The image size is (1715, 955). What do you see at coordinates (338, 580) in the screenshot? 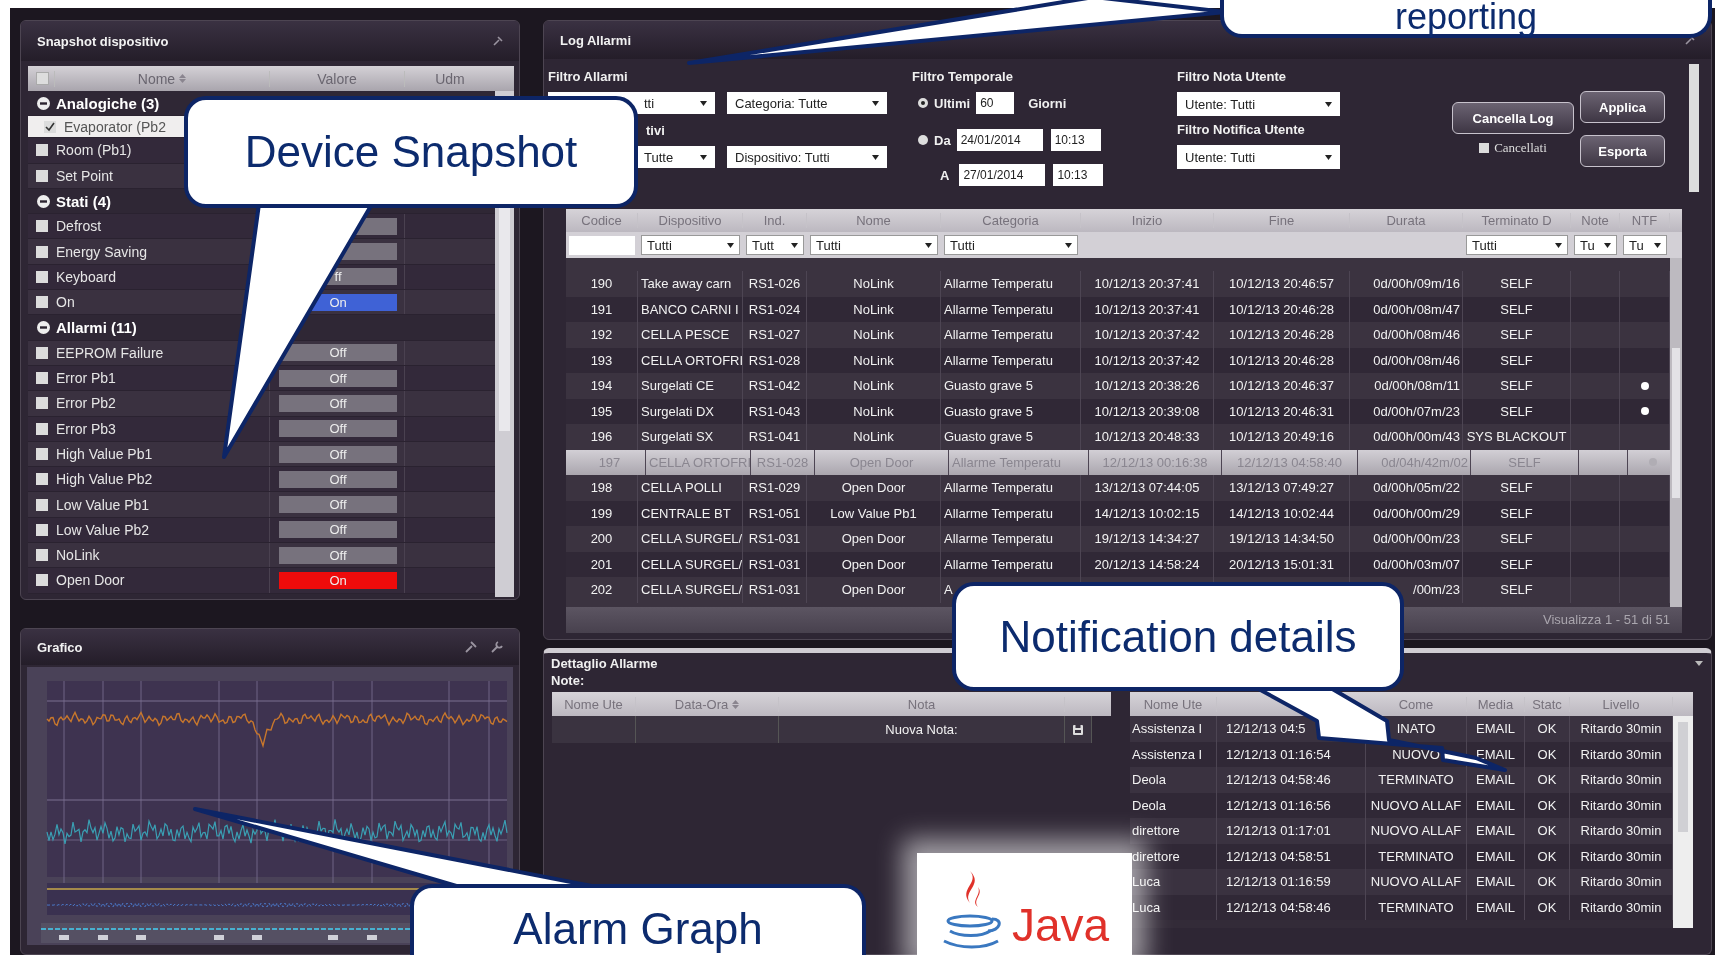
I see `value-indicator: On` at bounding box center [338, 580].